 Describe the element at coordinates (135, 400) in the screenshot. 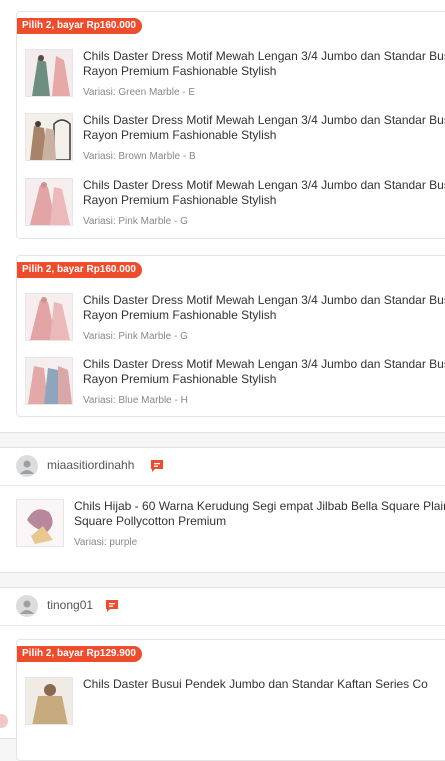

I see `product-variant: Variasi: Blue Marble - H` at that location.